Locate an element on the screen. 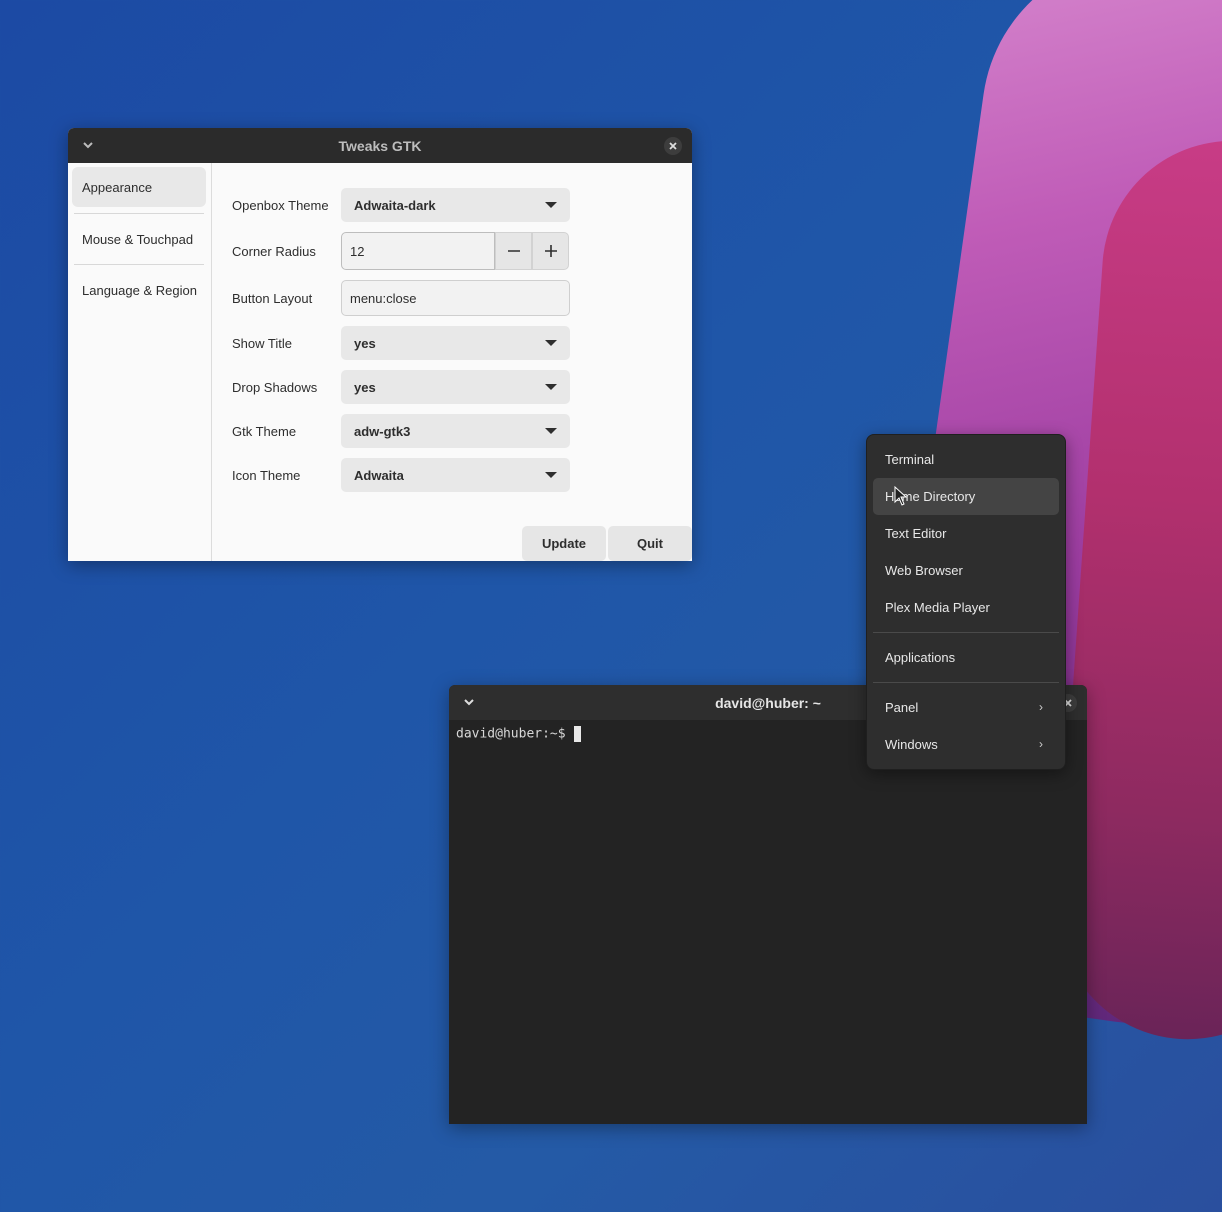 The width and height of the screenshot is (1222, 1212). mouse-pointer-icon is located at coordinates (901, 498).